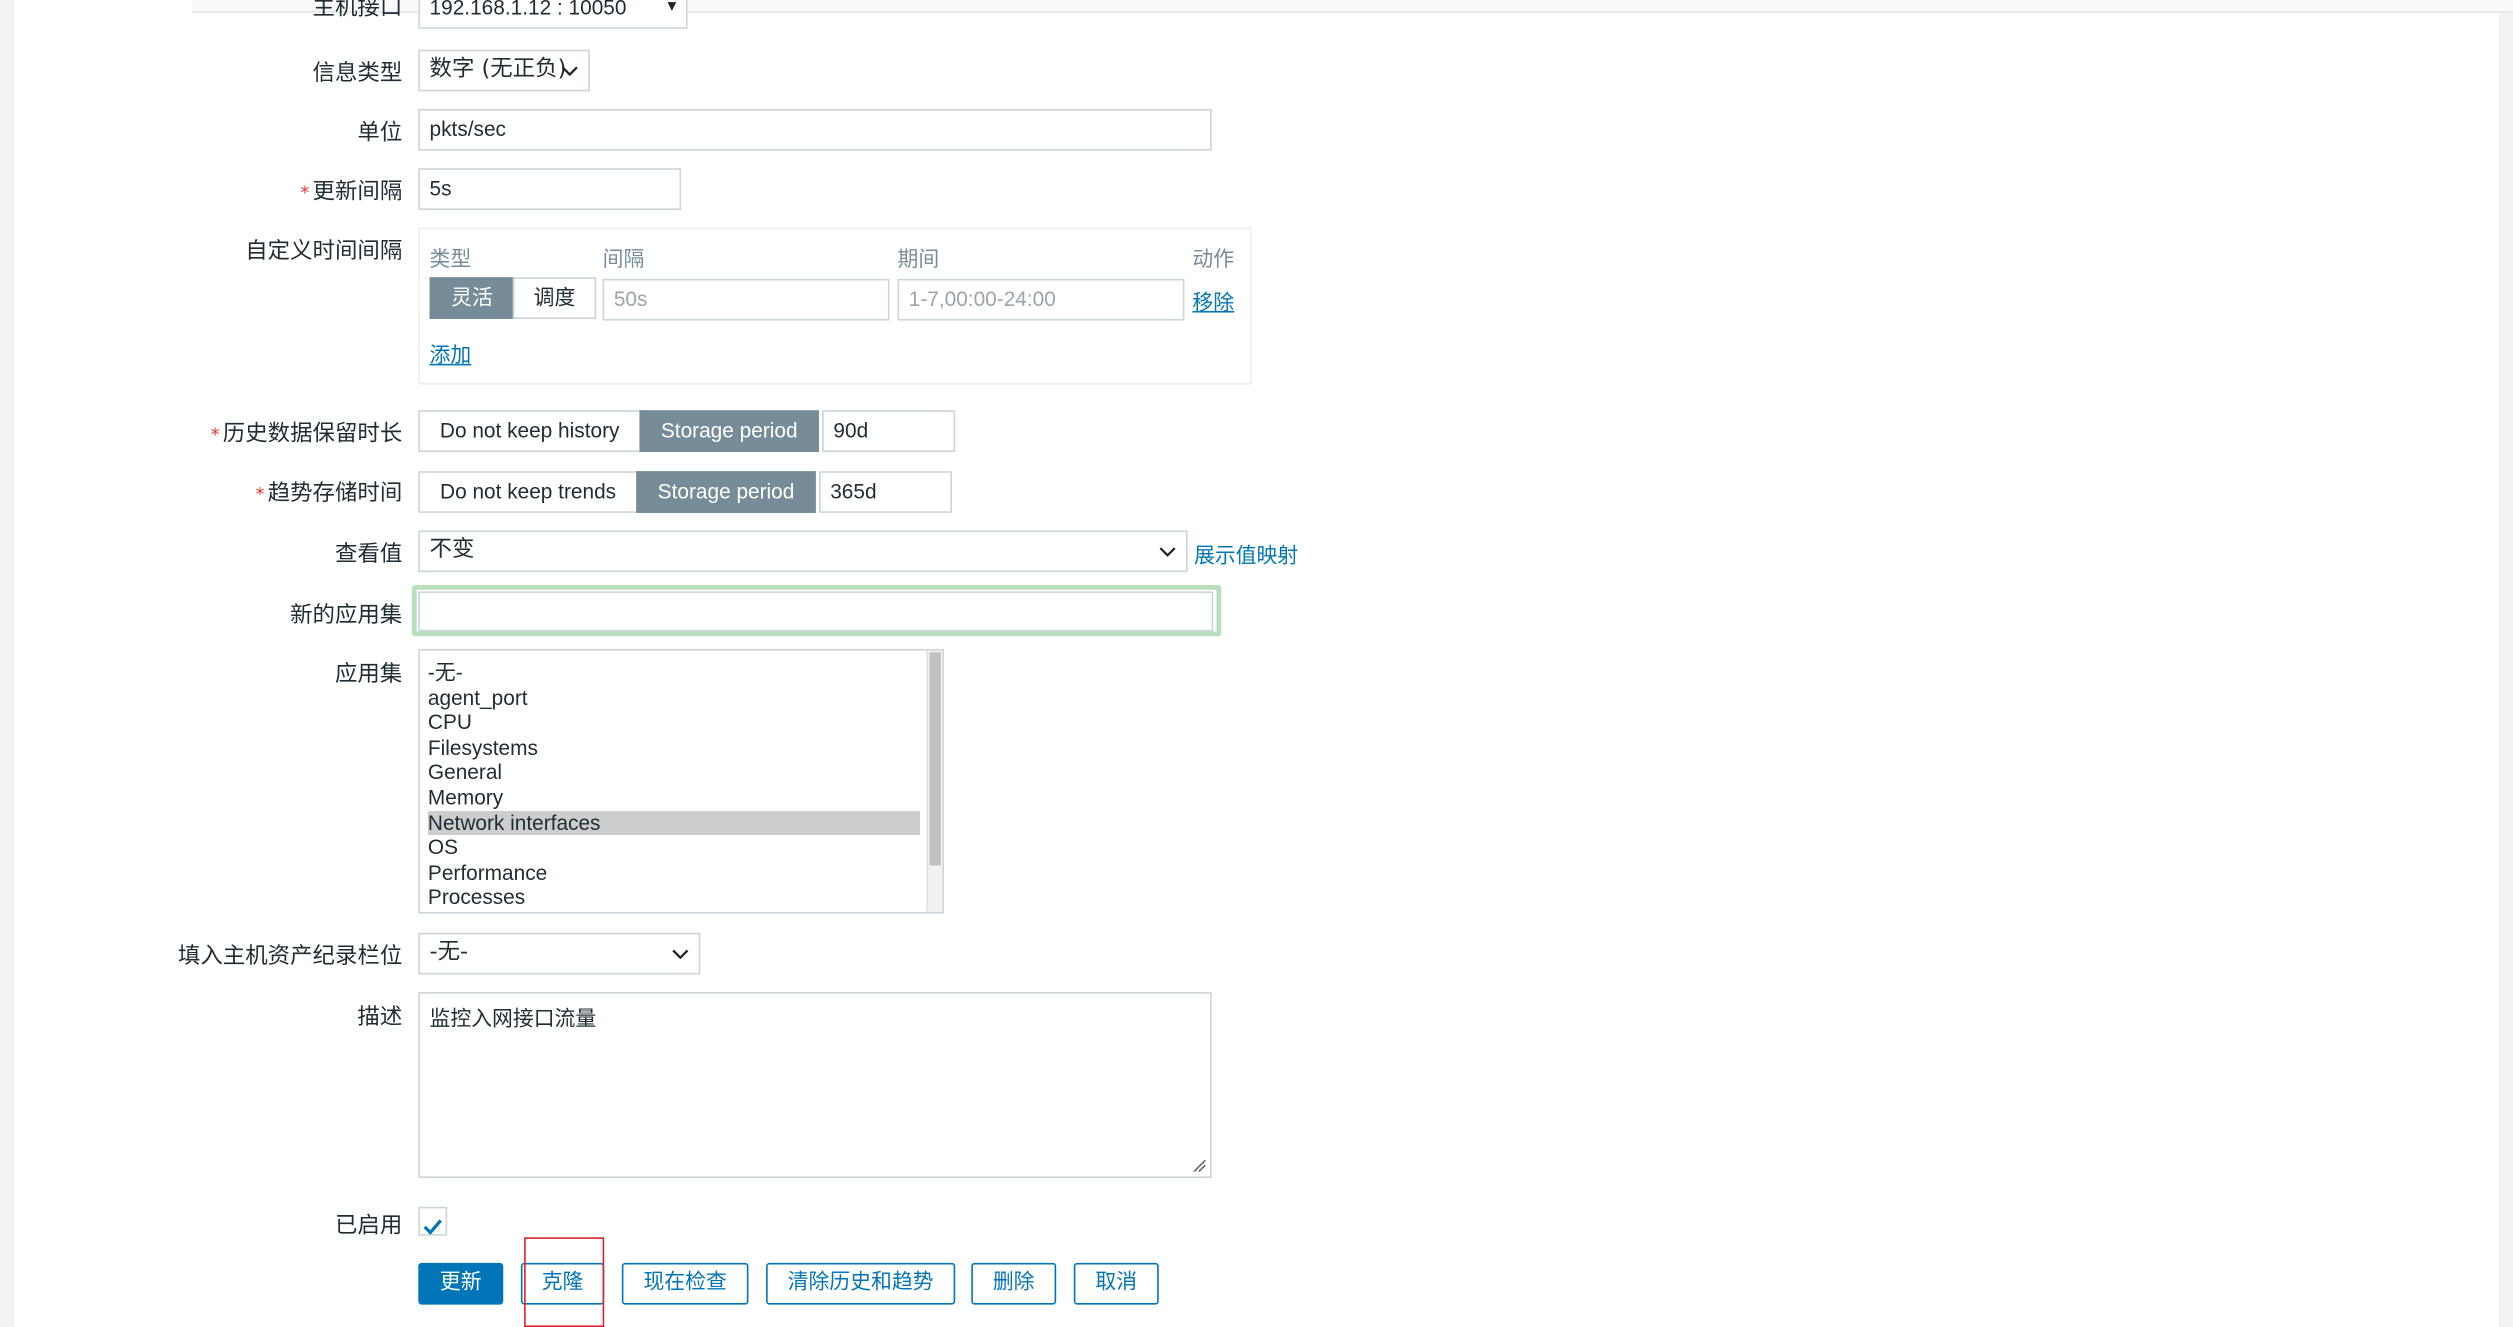  I want to click on host-interface-label: 主机接口, so click(357, 10).